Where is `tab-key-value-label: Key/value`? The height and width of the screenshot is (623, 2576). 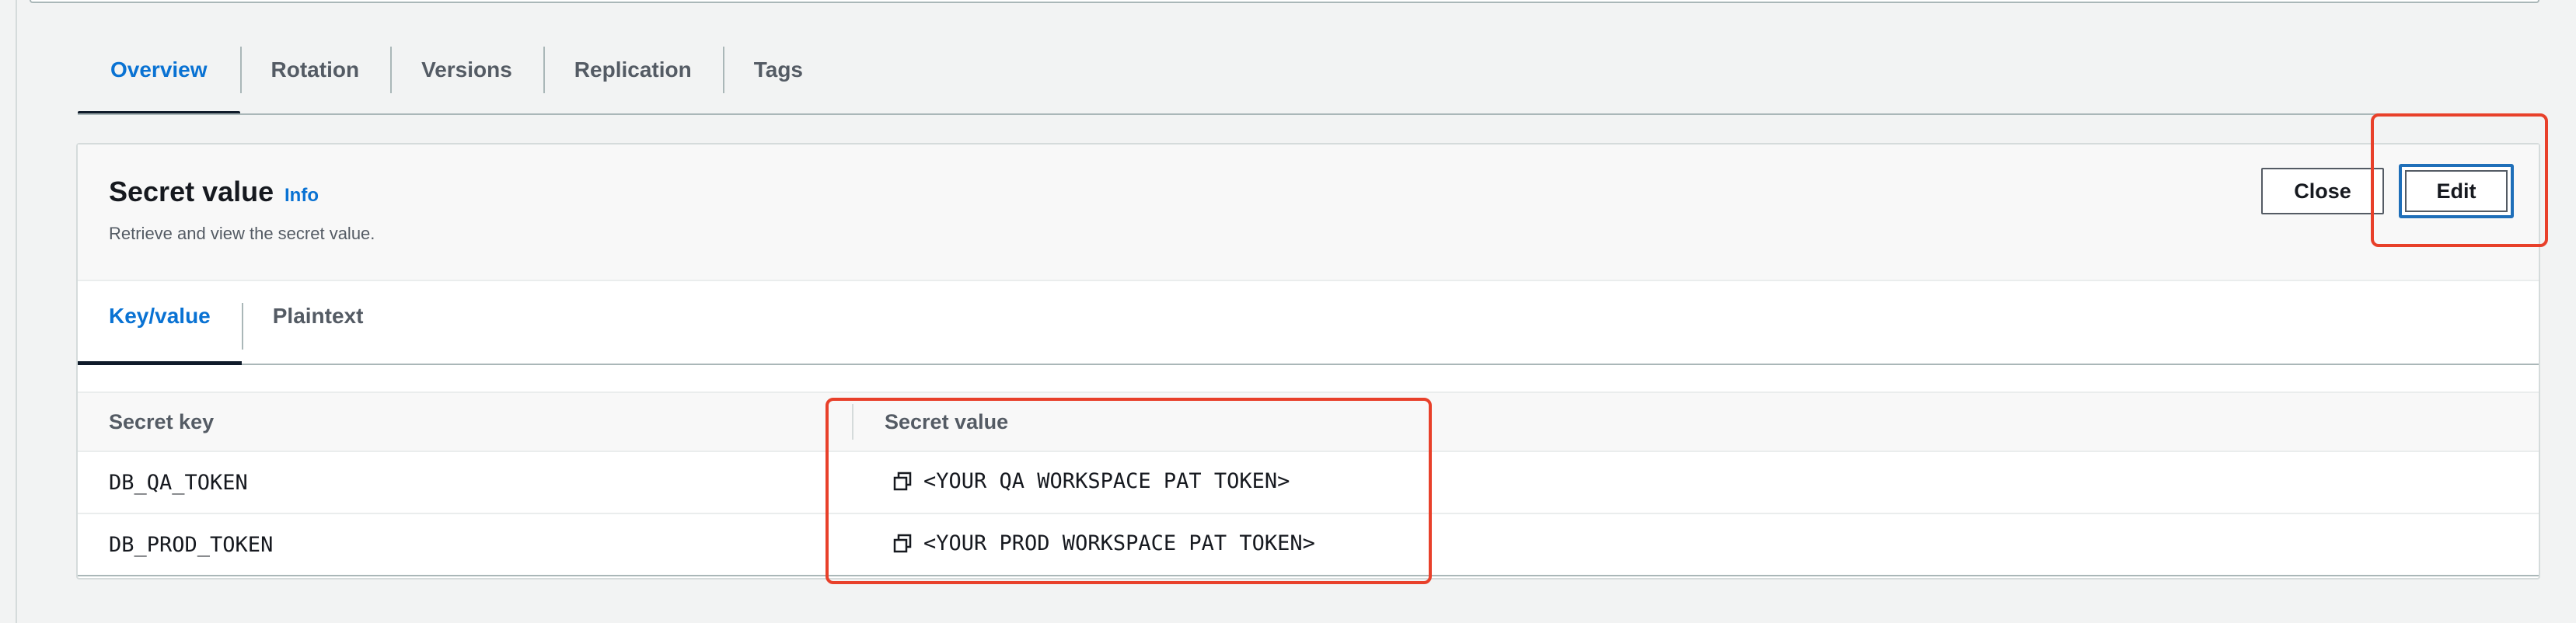 tab-key-value-label: Key/value is located at coordinates (160, 316).